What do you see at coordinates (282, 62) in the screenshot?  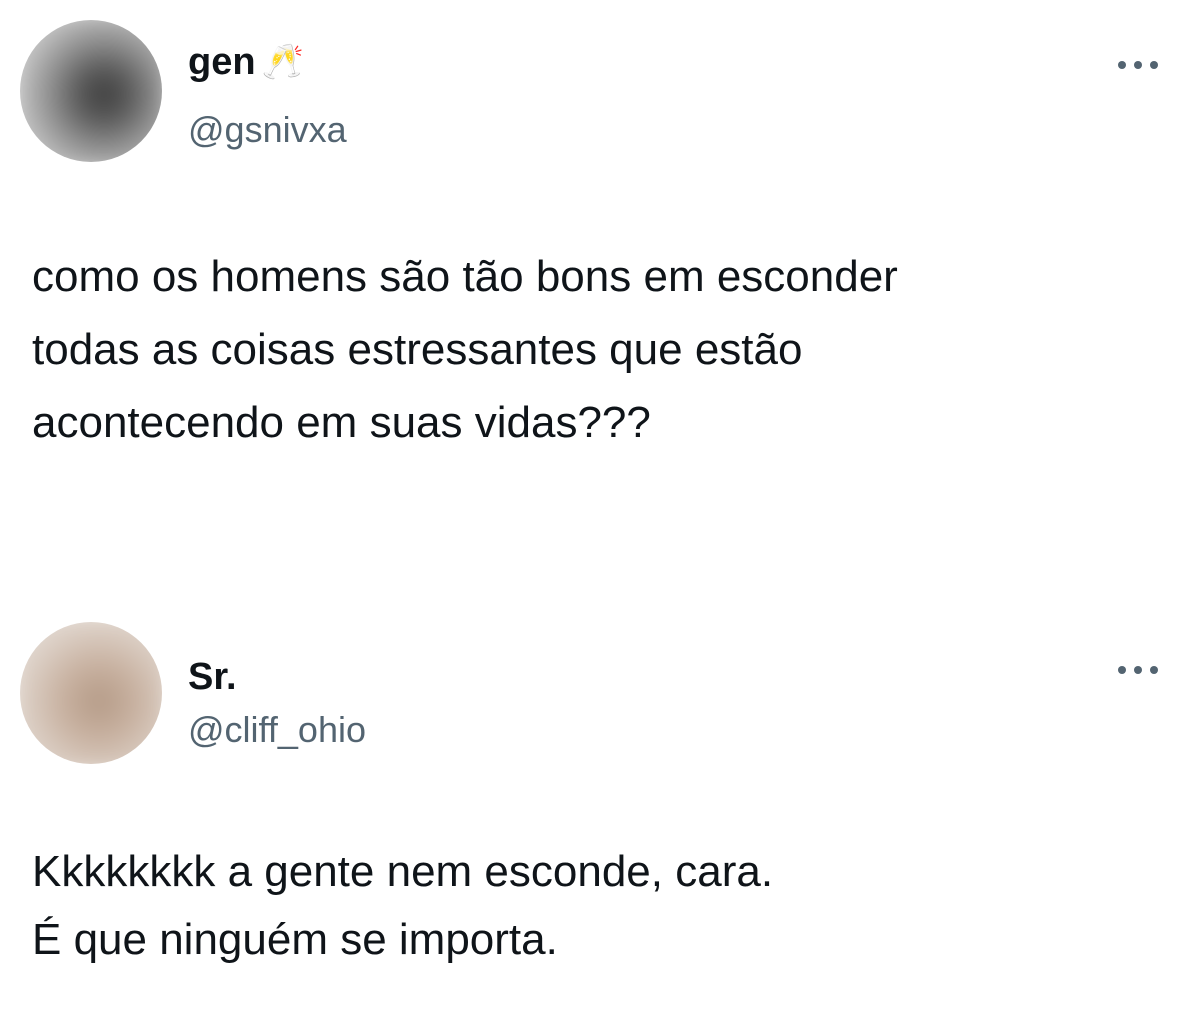 I see `champagne-glasses-emoji: 🥂` at bounding box center [282, 62].